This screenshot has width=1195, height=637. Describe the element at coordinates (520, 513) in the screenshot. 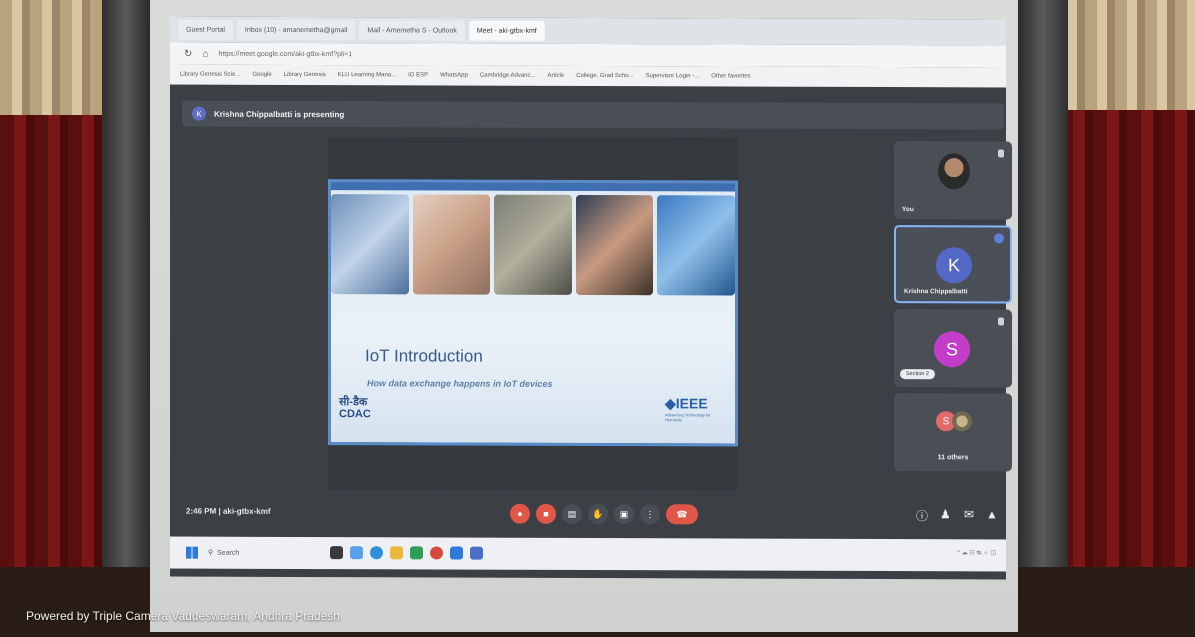

I see `mic-off-button: ●` at that location.